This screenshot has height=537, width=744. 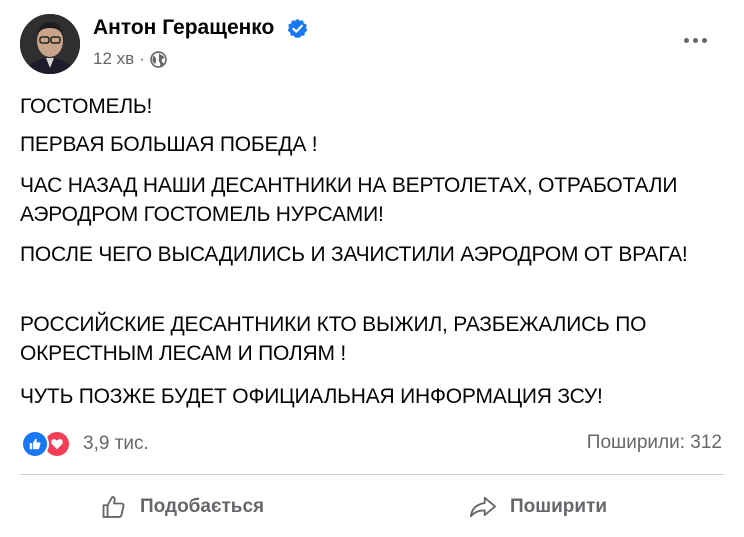 I want to click on like-button-label: Подобається, so click(x=202, y=506).